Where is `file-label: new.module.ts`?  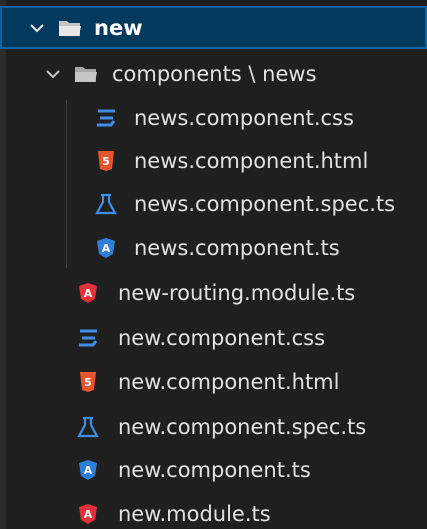
file-label: new.module.ts is located at coordinates (194, 513).